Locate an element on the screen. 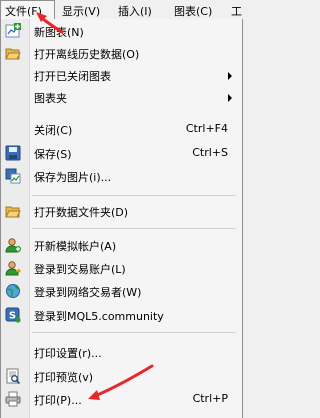 This screenshot has height=418, width=320. new-chart-icon is located at coordinates (13, 30).